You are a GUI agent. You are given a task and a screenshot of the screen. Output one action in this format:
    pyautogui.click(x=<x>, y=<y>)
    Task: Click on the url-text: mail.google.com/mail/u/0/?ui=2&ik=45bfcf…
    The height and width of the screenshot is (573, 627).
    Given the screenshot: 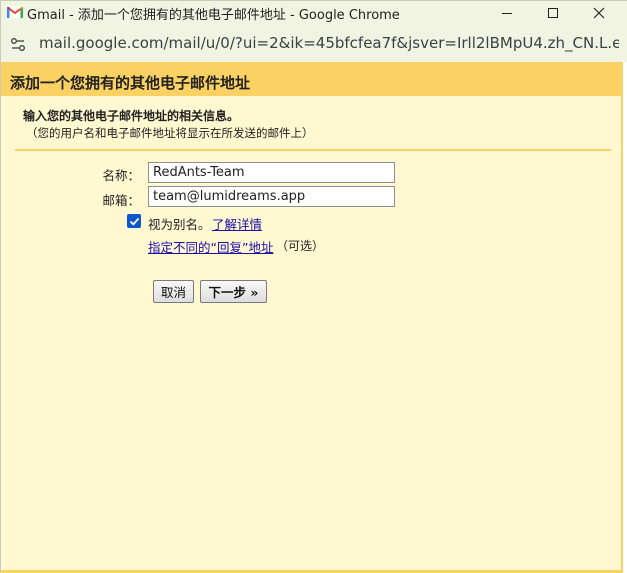 What is the action you would take?
    pyautogui.click(x=329, y=43)
    